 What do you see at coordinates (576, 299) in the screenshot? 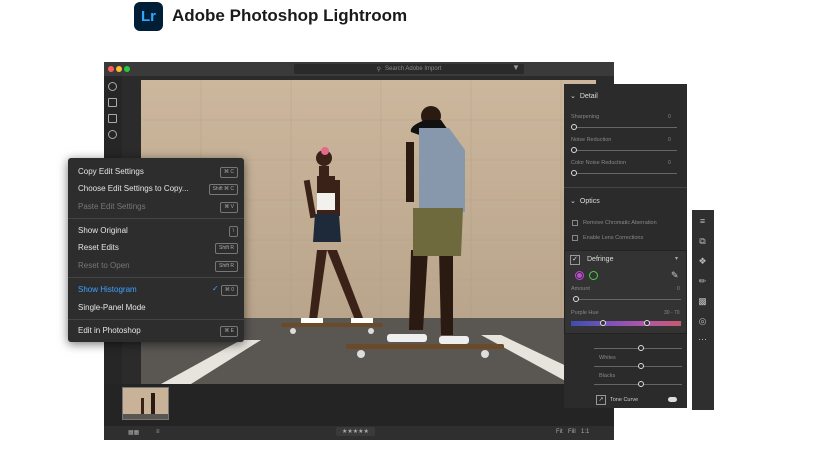
I see `amount-slider-knob` at bounding box center [576, 299].